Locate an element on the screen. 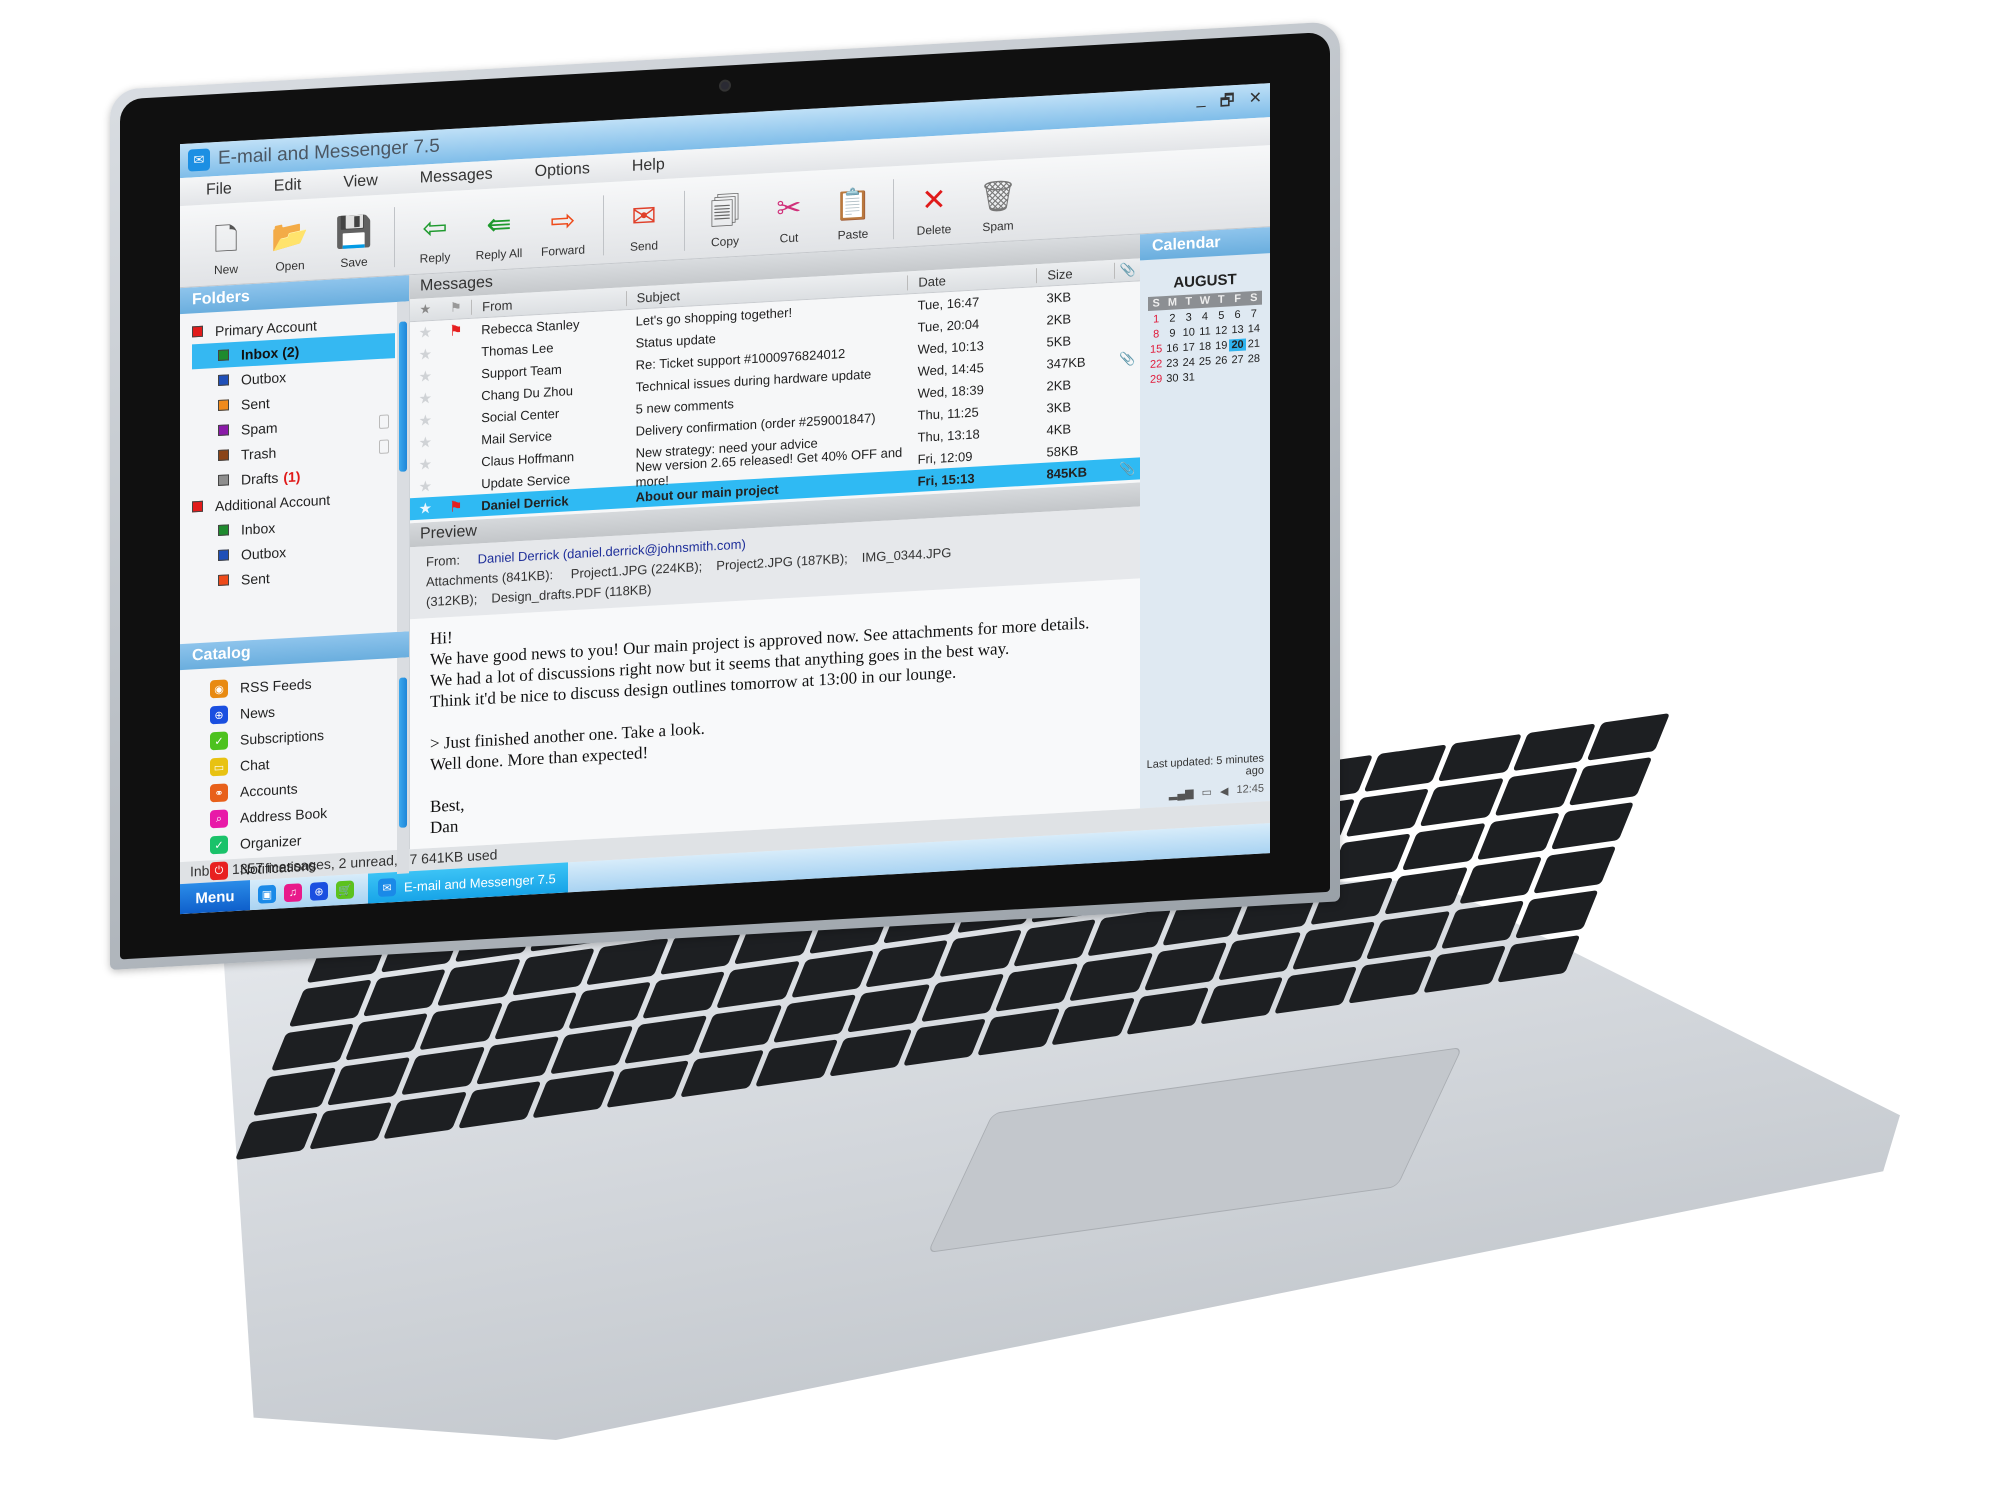  menu-view: View is located at coordinates (360, 182).